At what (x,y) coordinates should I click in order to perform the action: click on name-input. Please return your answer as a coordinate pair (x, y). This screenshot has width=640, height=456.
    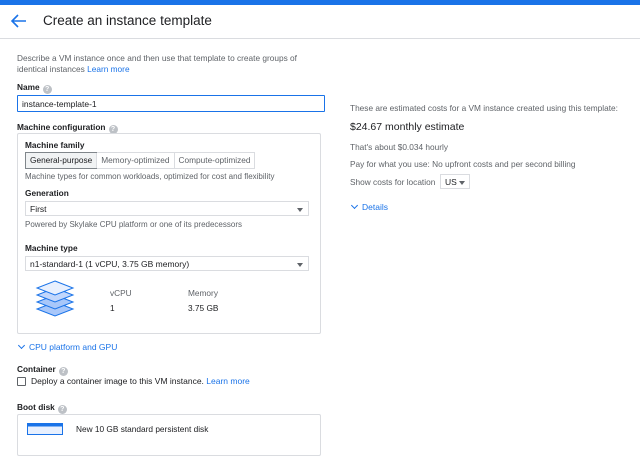
    Looking at the image, I should click on (171, 103).